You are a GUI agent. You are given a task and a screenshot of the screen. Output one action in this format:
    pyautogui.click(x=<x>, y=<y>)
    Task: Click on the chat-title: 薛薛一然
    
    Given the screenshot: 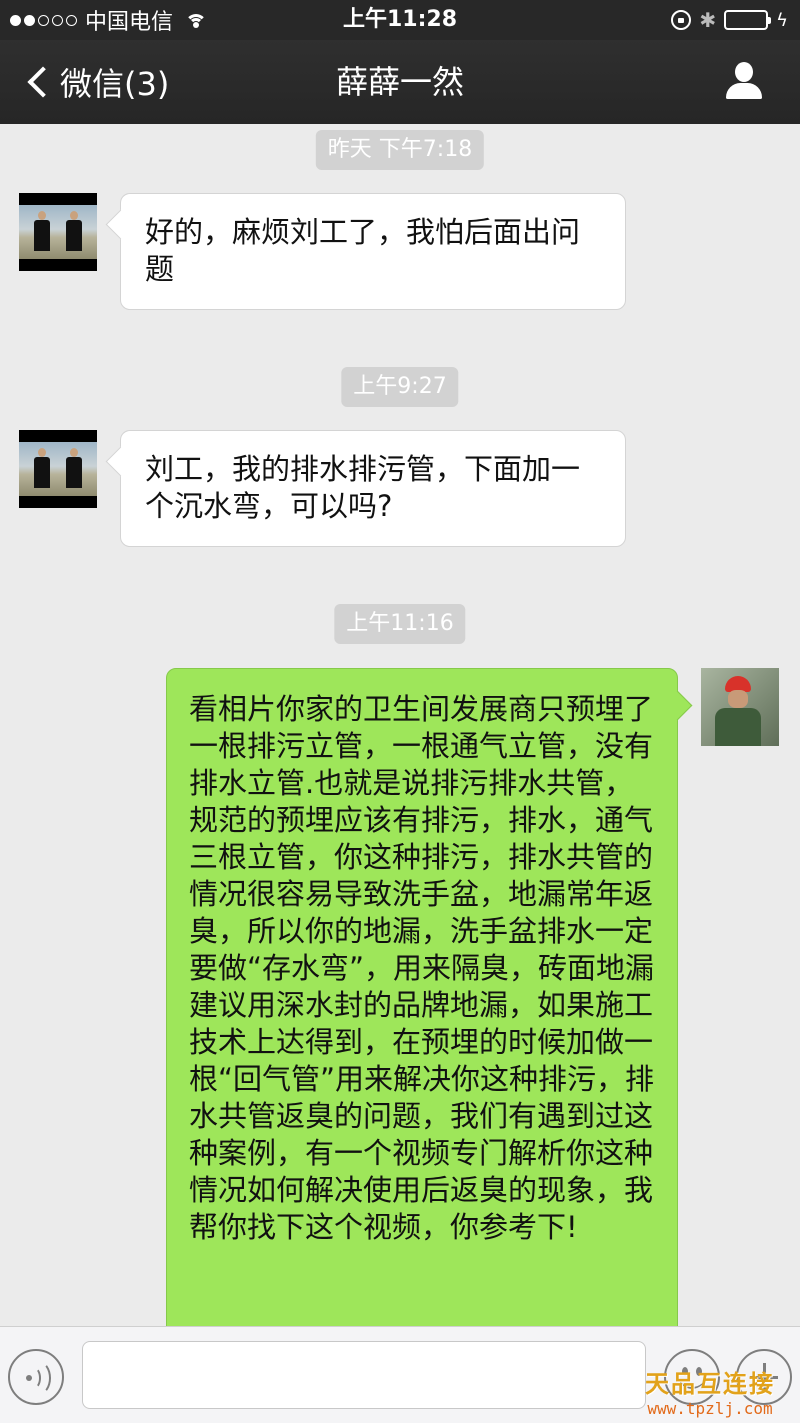 What is the action you would take?
    pyautogui.click(x=399, y=82)
    